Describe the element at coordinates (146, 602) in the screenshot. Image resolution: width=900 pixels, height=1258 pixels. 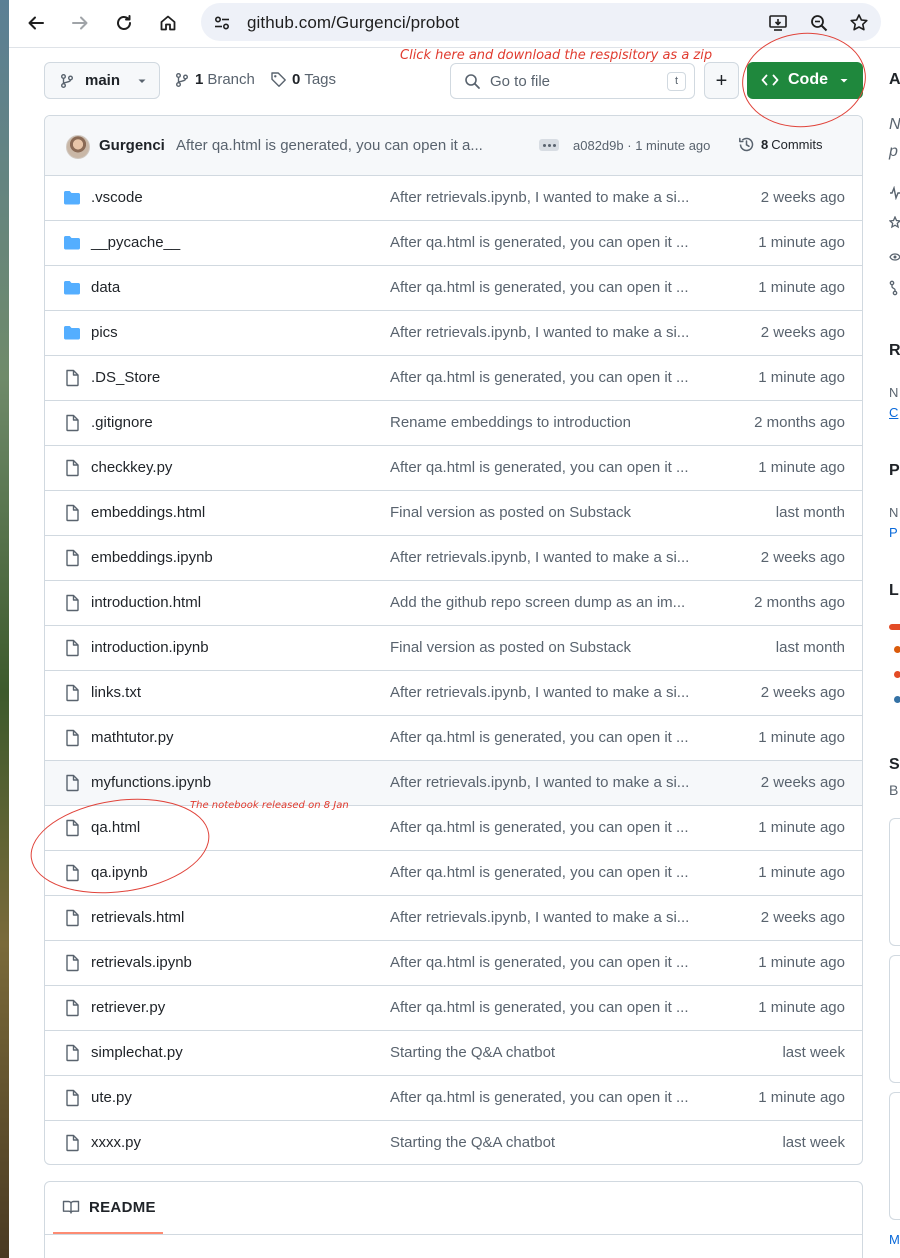
I see `file-name-link: introduction.html` at that location.